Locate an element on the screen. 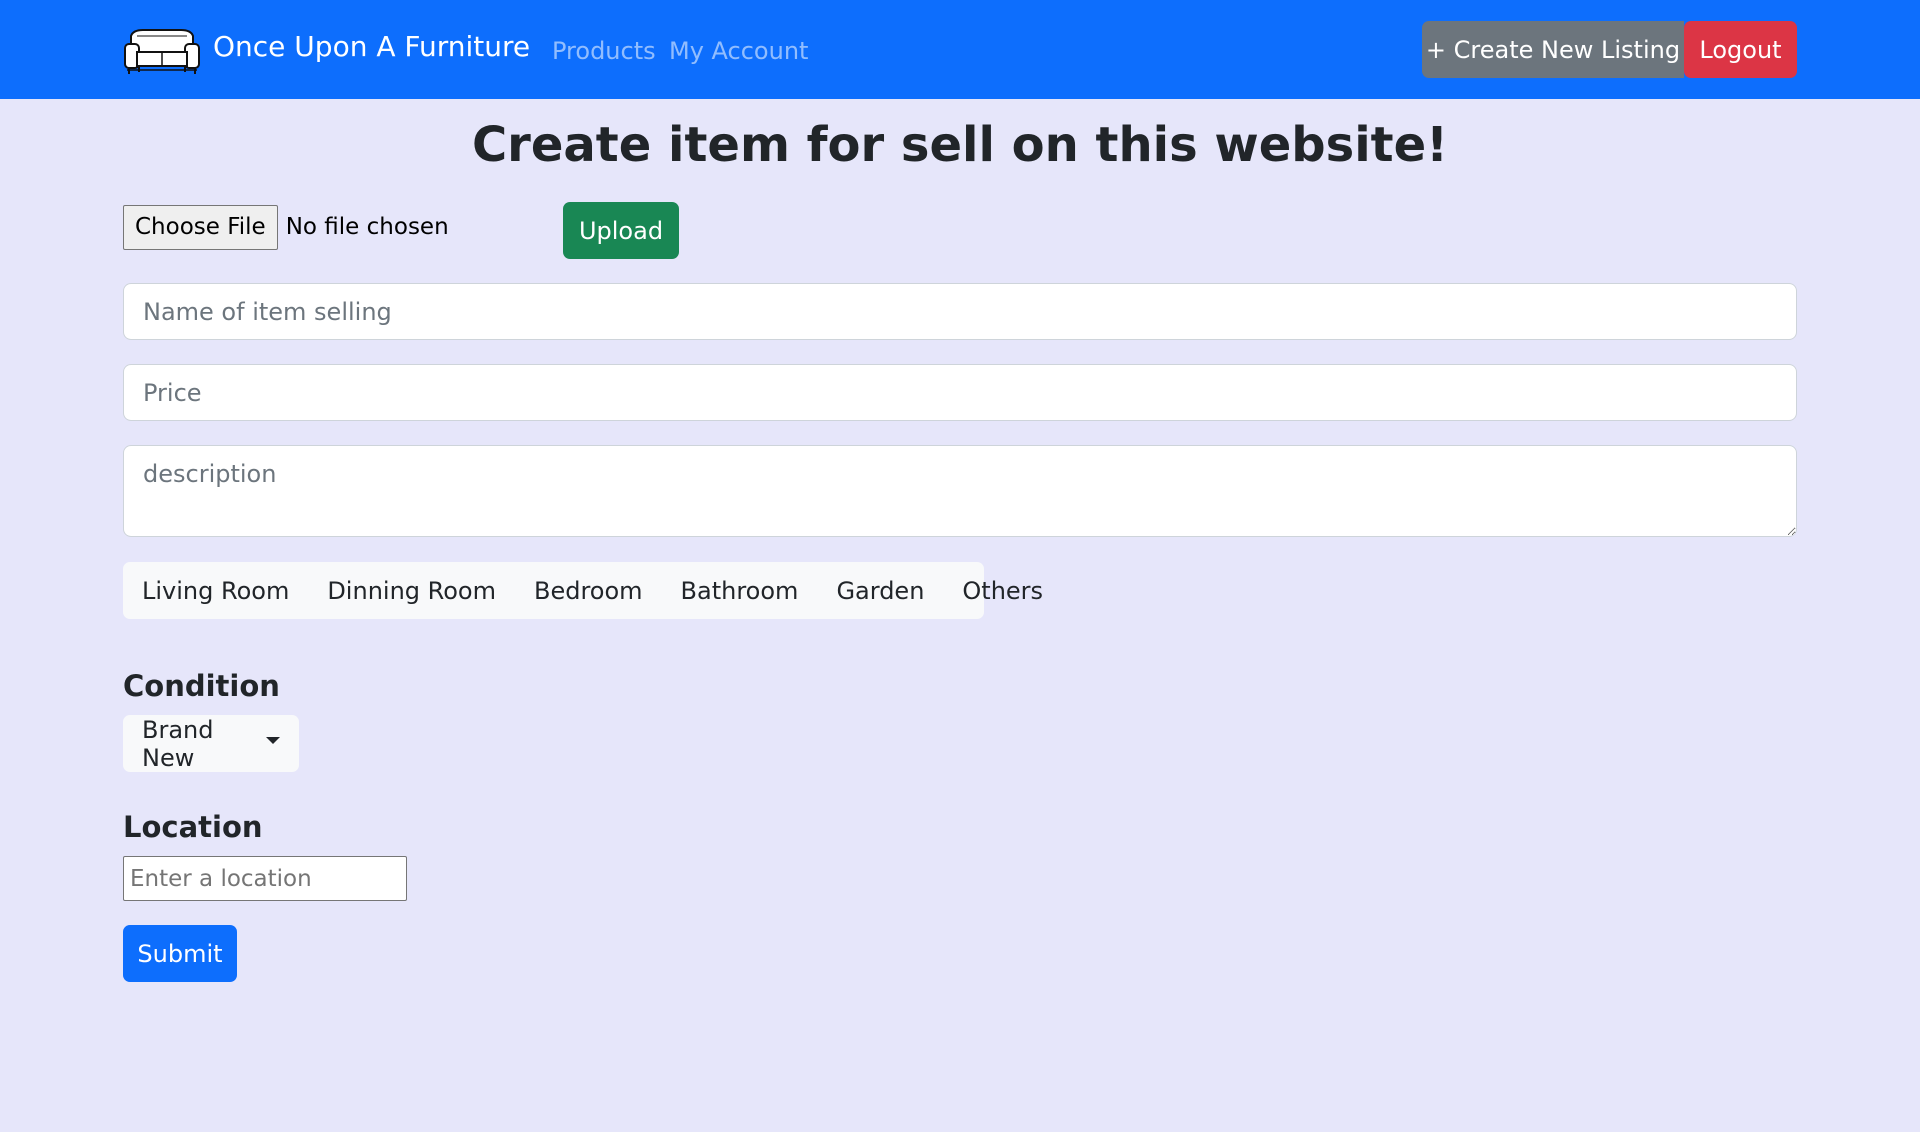 The height and width of the screenshot is (1132, 1920). location-input is located at coordinates (265, 878).